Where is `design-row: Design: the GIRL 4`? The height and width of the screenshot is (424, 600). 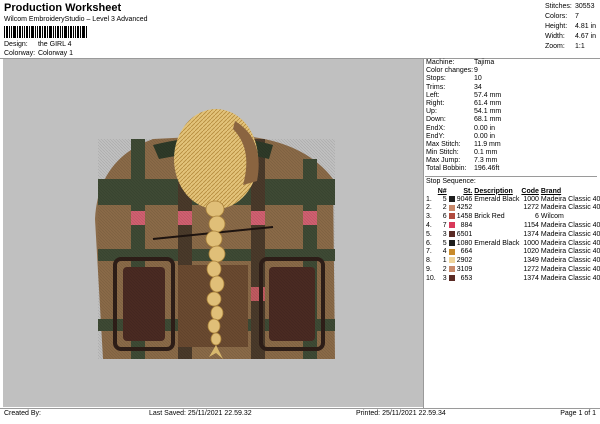 design-row: Design: the GIRL 4 is located at coordinates (104, 44).